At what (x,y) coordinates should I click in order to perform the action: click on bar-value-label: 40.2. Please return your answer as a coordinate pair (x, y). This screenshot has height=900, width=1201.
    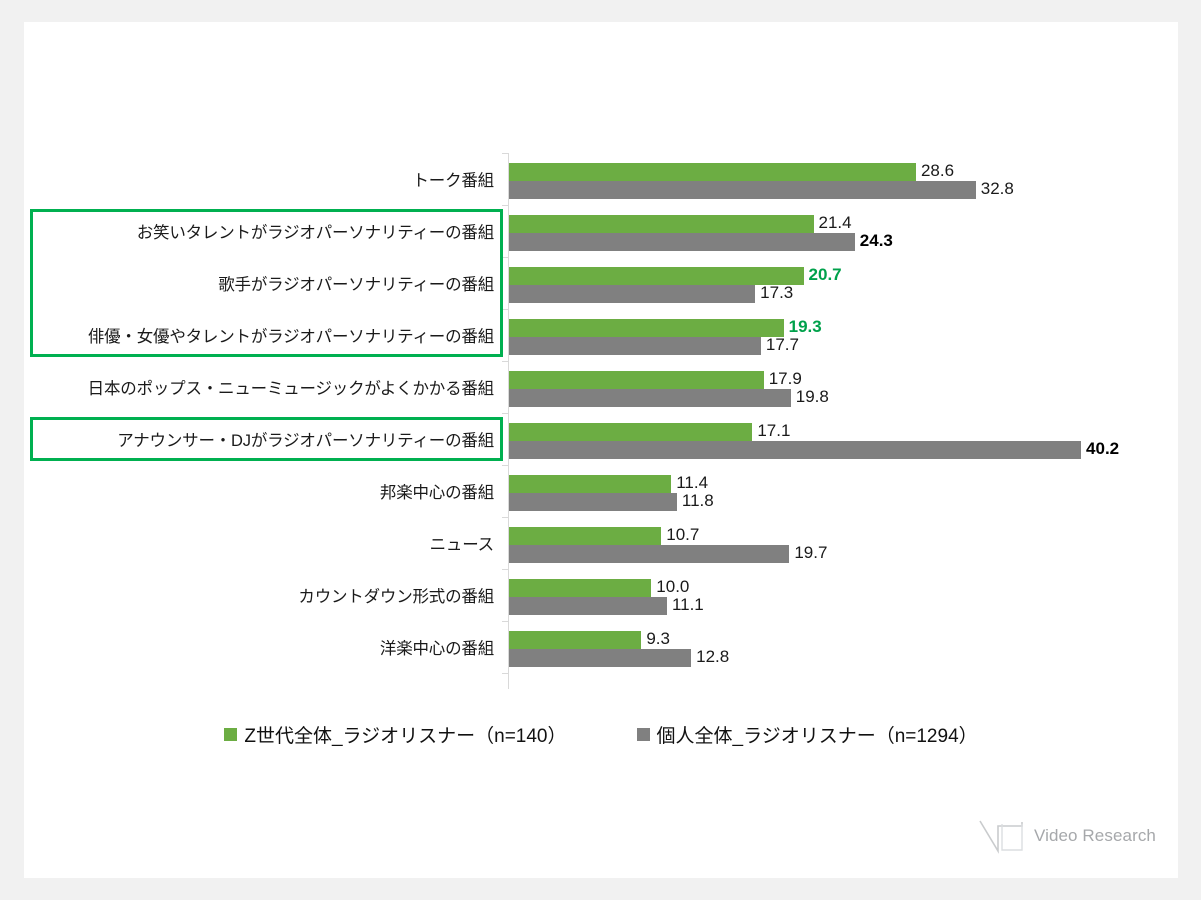
    Looking at the image, I should click on (1103, 448).